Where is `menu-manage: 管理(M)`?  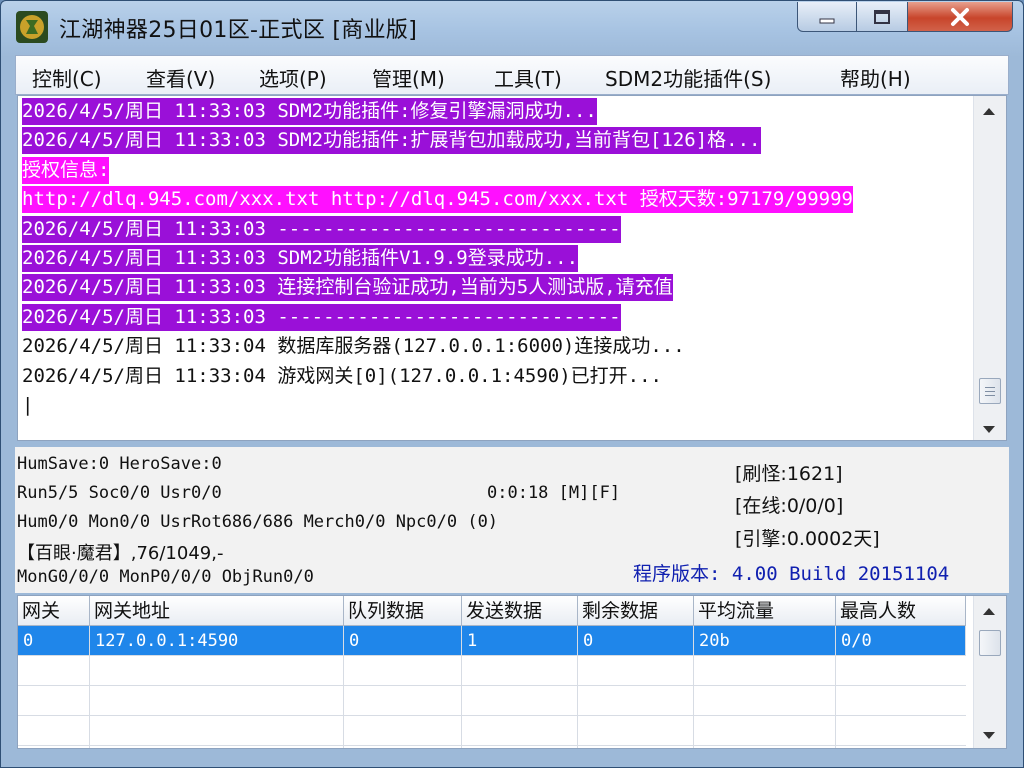 menu-manage: 管理(M) is located at coordinates (408, 77).